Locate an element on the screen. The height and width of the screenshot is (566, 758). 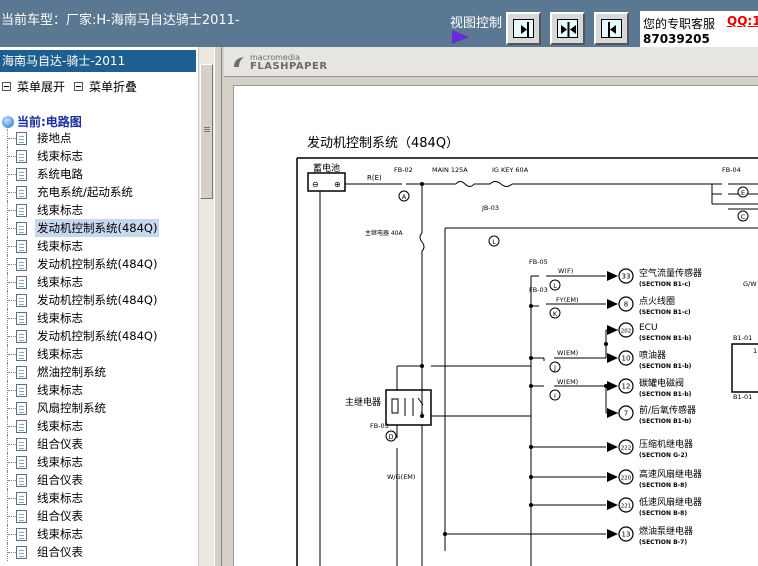
component-number: 222 is located at coordinates (626, 449).